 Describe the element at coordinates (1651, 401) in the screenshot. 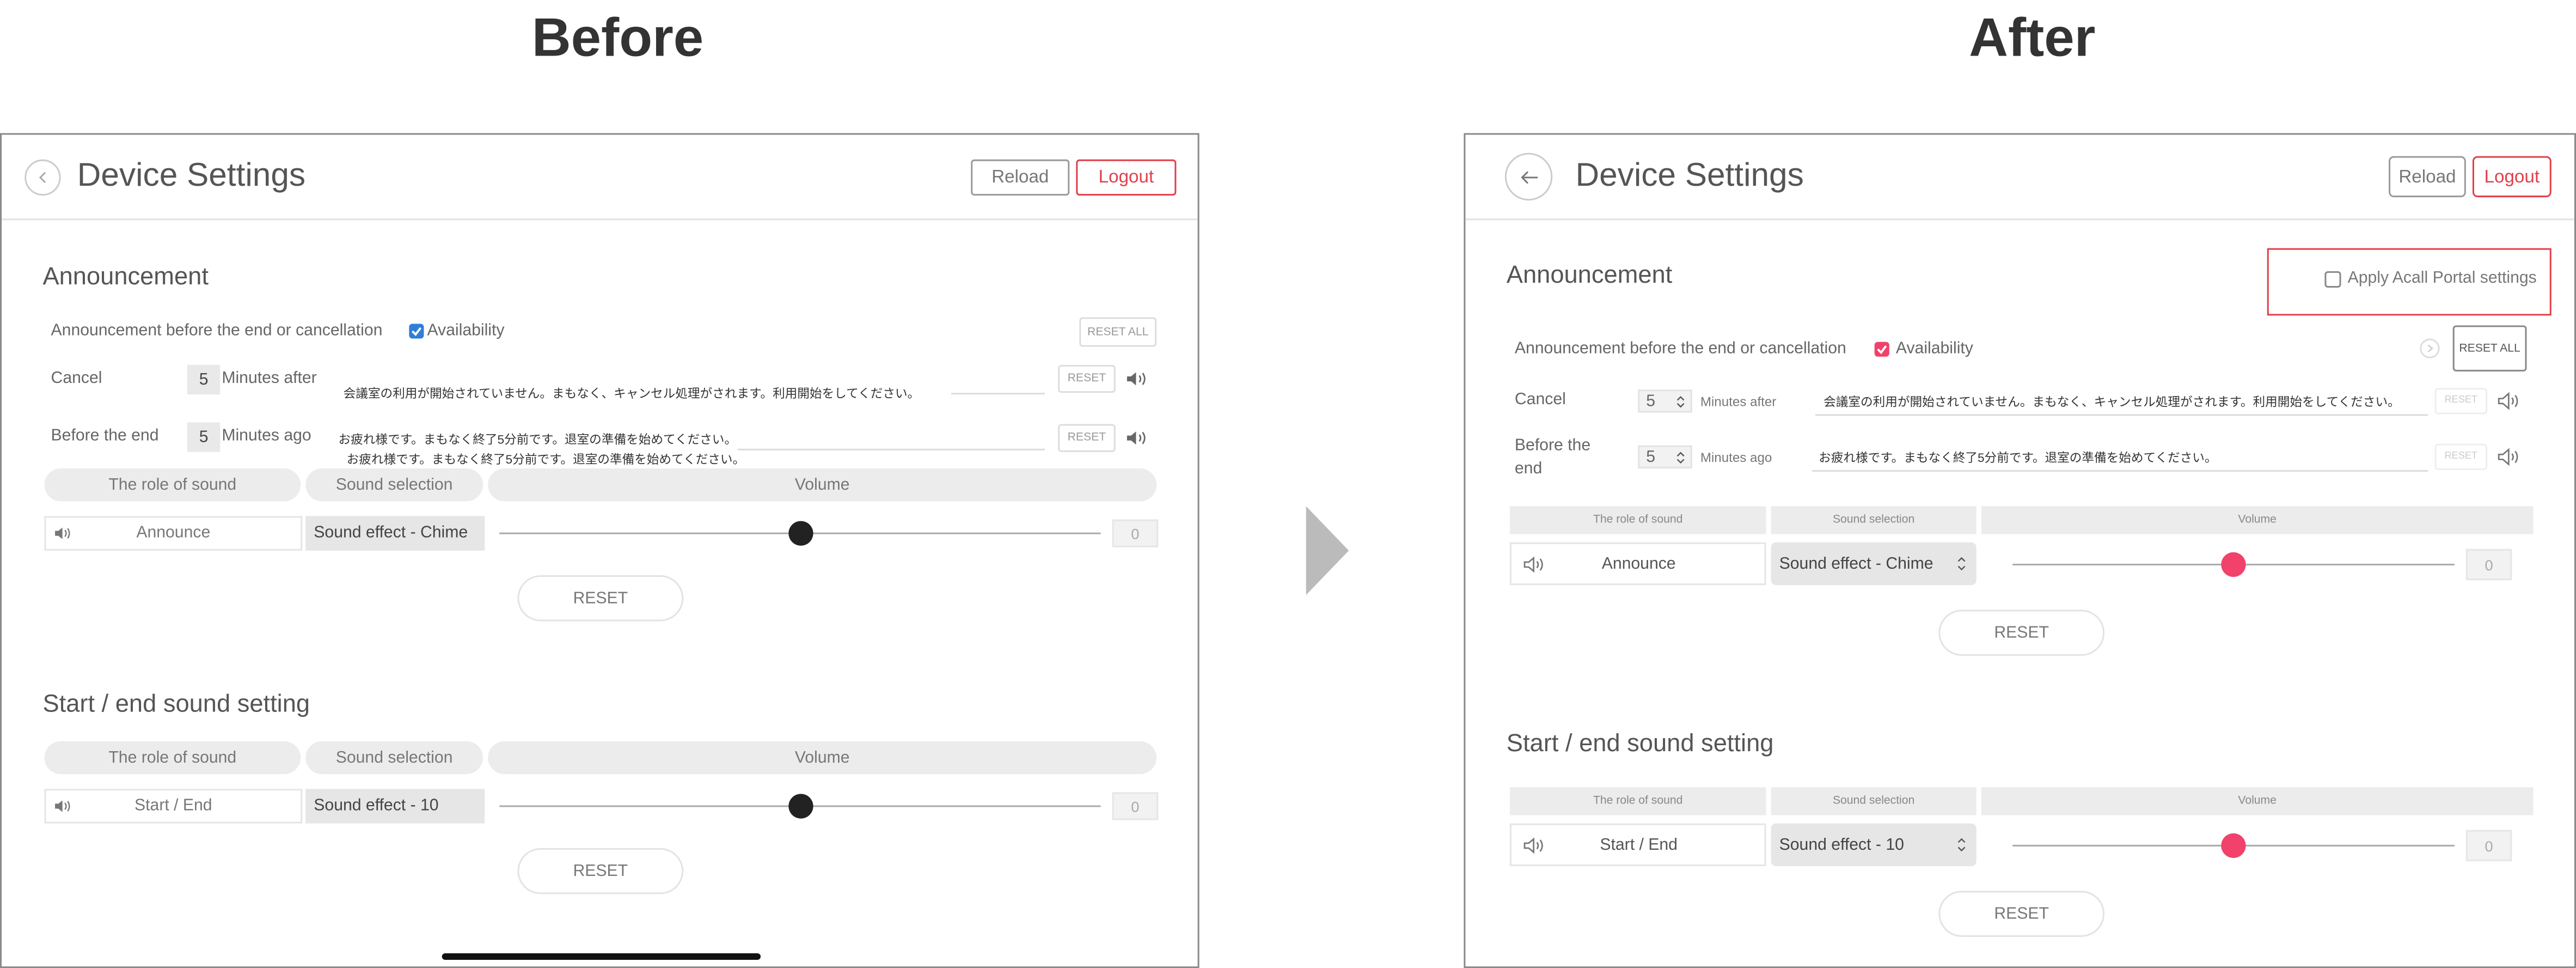

I see `cancel-minutes-value: 5` at that location.